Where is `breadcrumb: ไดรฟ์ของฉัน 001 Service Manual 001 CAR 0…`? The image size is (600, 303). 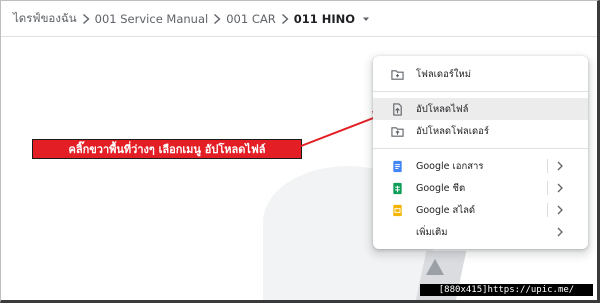 breadcrumb: ไดรฟ์ของฉัน 001 Service Manual 001 CAR 0… is located at coordinates (299, 19).